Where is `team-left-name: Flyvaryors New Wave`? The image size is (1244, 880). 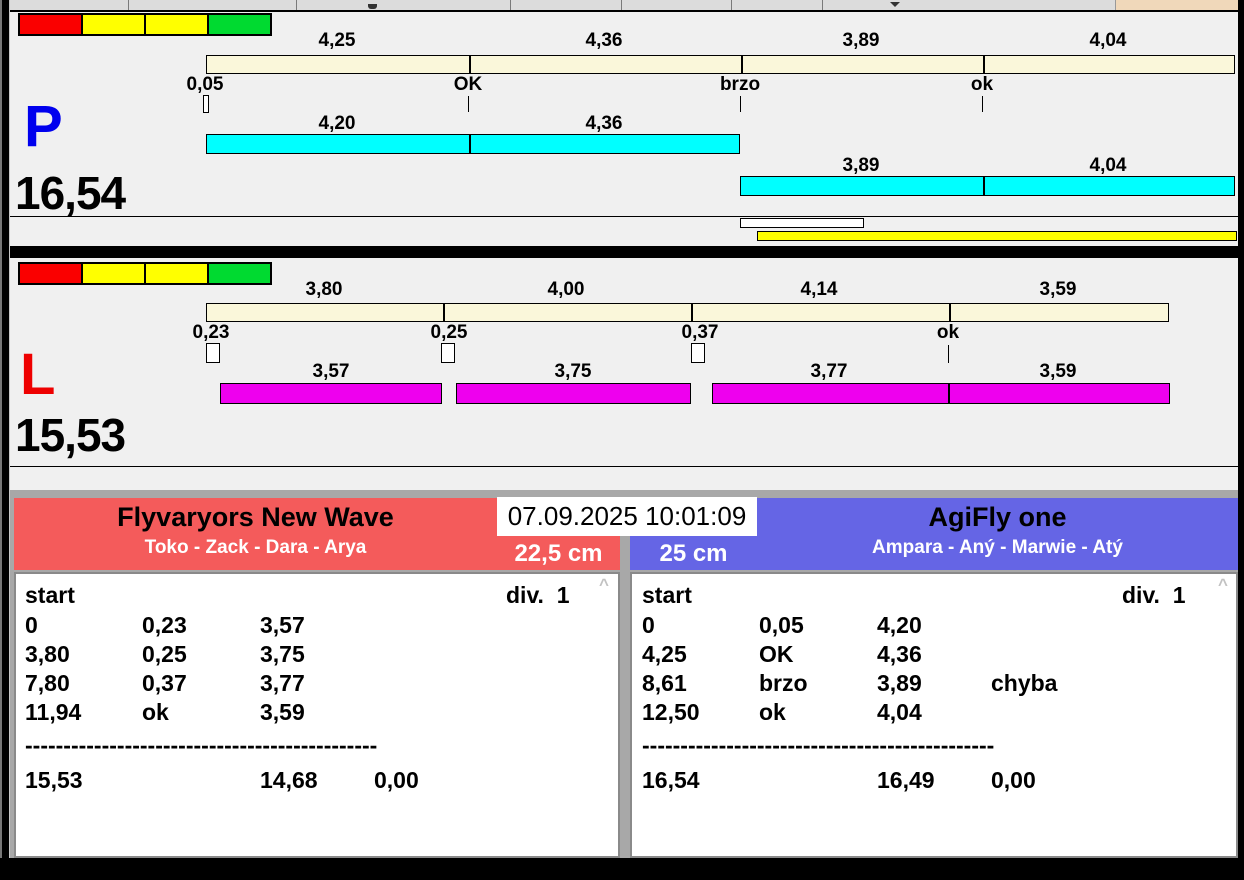
team-left-name: Flyvaryors New Wave is located at coordinates (255, 517).